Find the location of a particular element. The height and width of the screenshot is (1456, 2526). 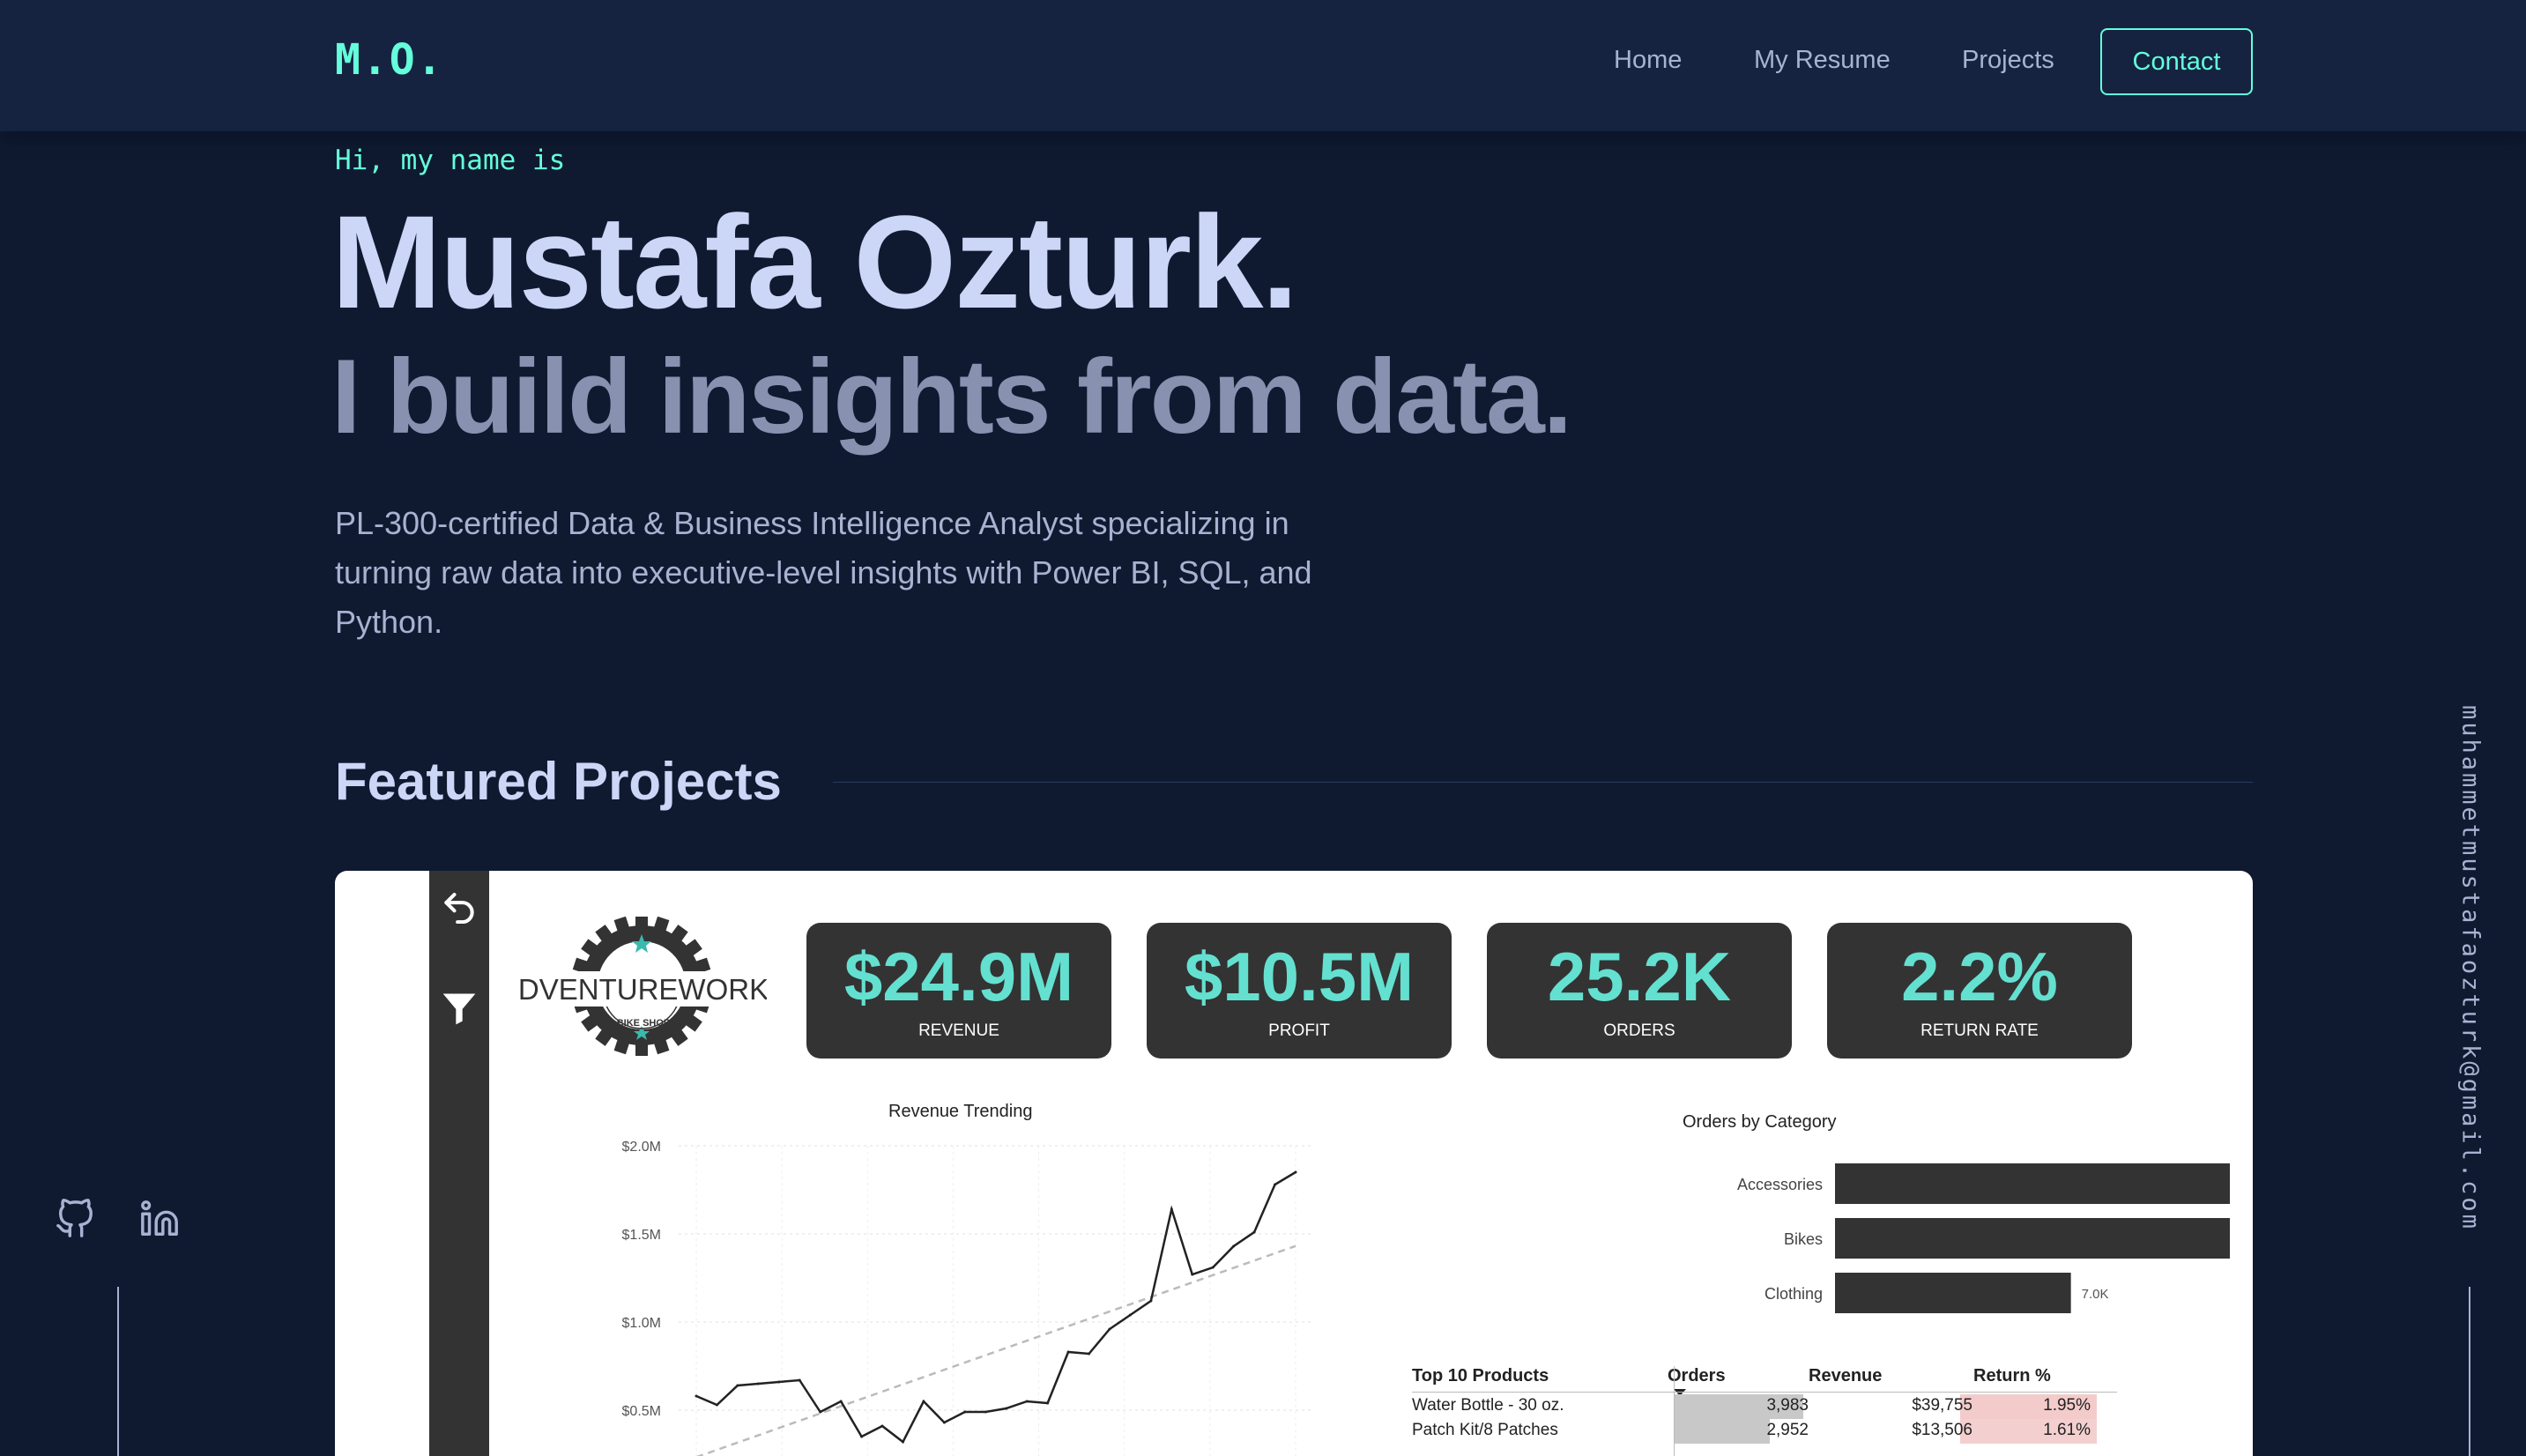

revenue-cell: $39,755 is located at coordinates (1943, 1405).